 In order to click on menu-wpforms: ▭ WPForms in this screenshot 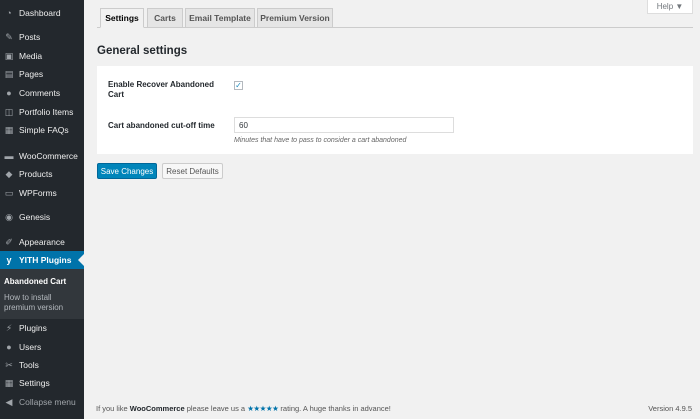, I will do `click(42, 193)`.